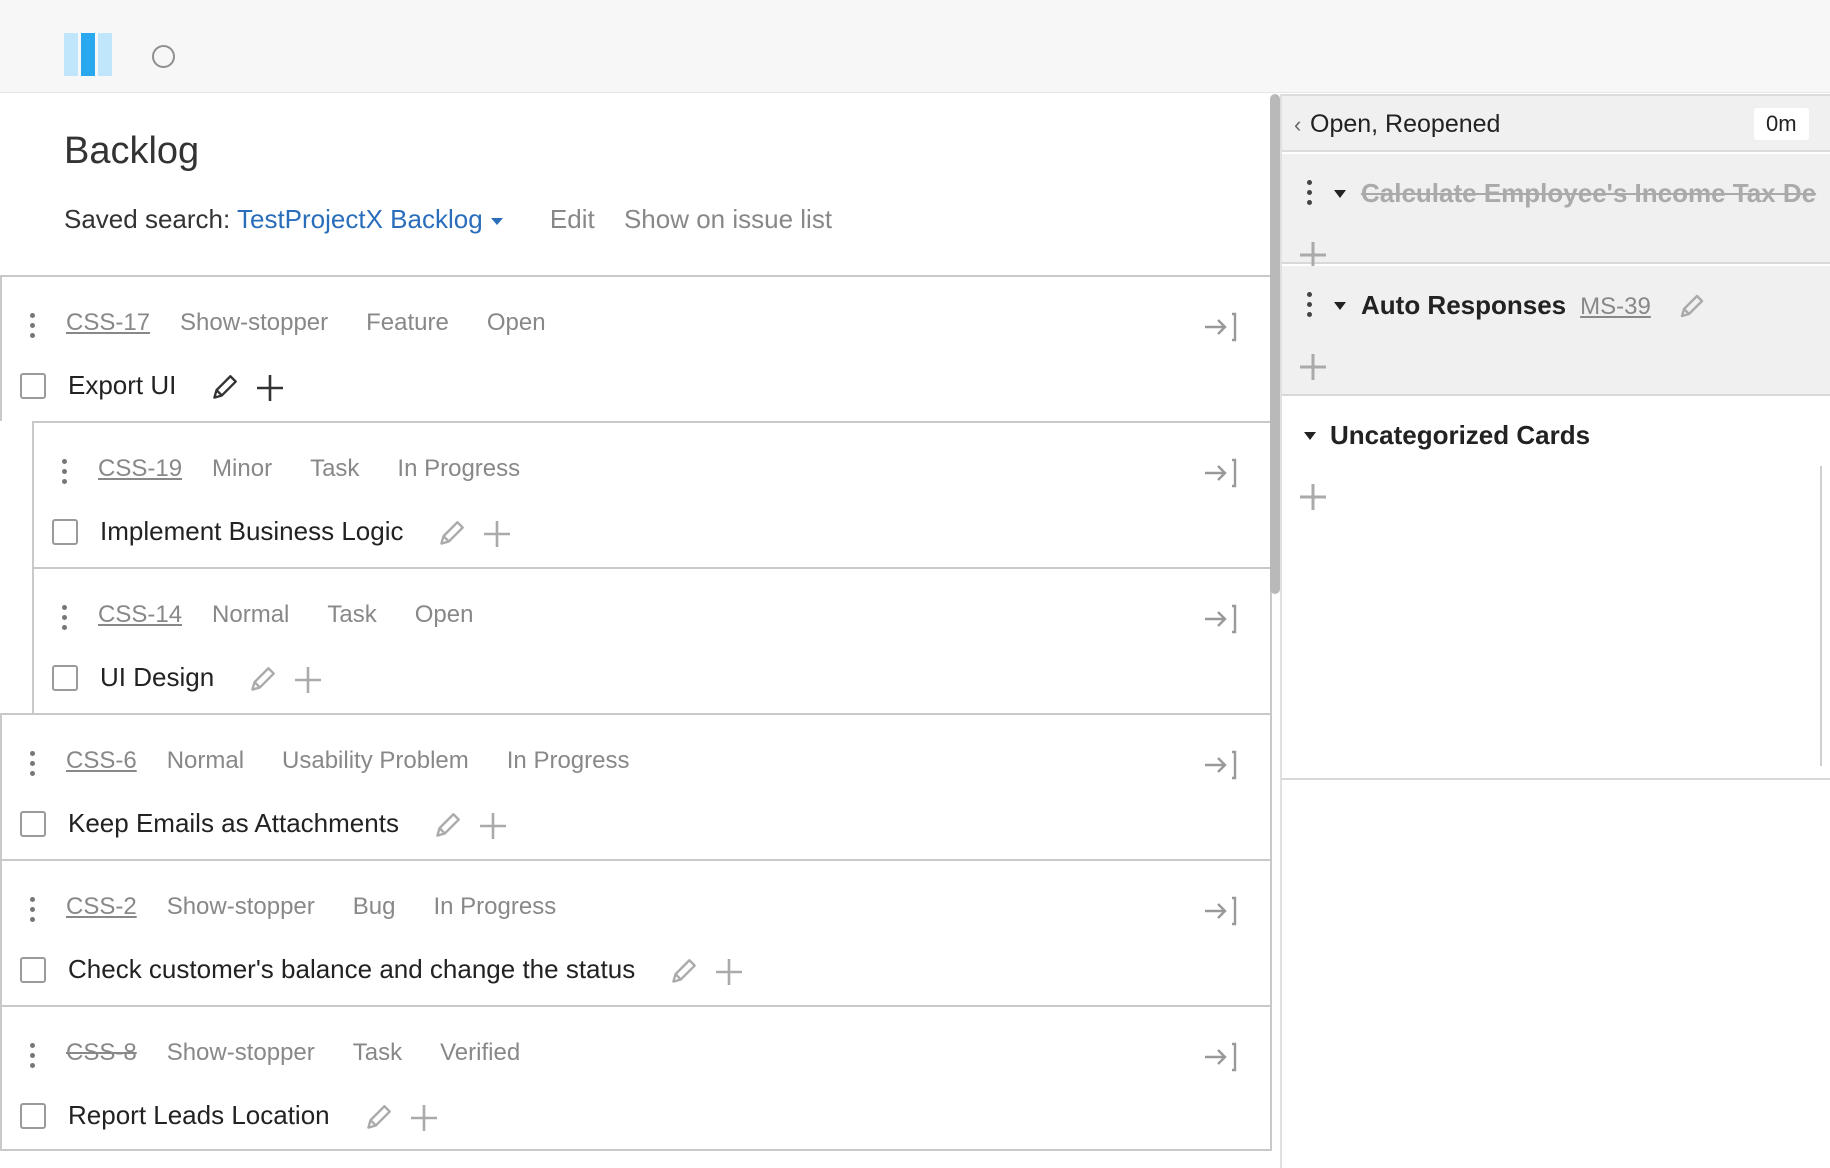  Describe the element at coordinates (140, 468) in the screenshot. I see `issue-id-link: CSS-19` at that location.